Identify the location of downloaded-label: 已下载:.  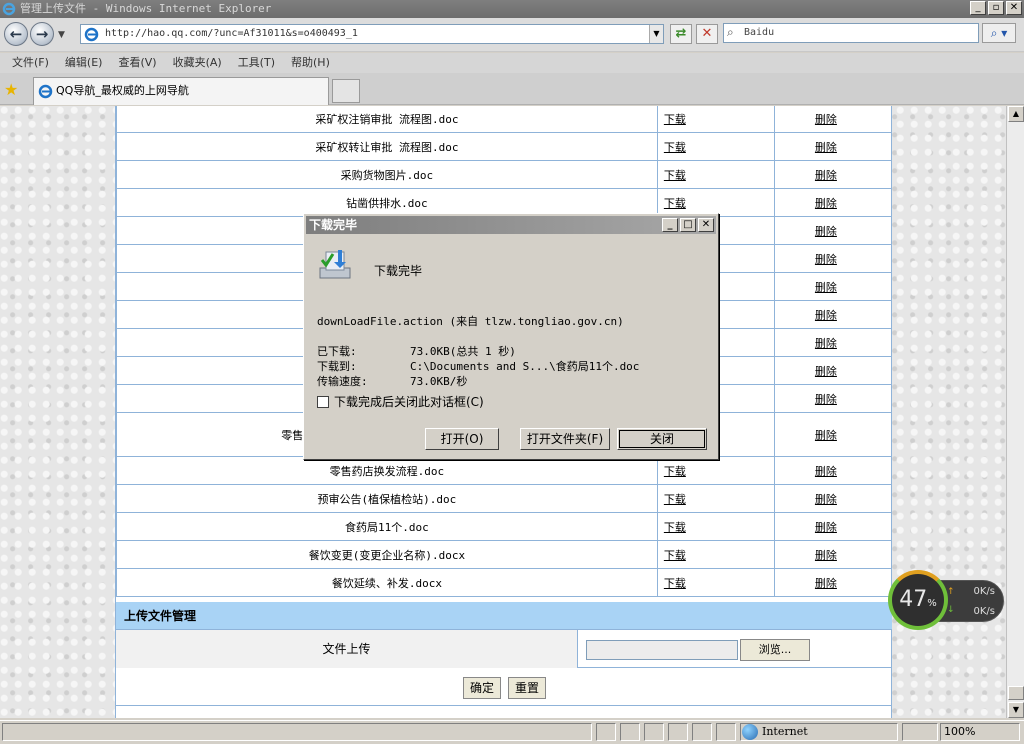
(337, 351).